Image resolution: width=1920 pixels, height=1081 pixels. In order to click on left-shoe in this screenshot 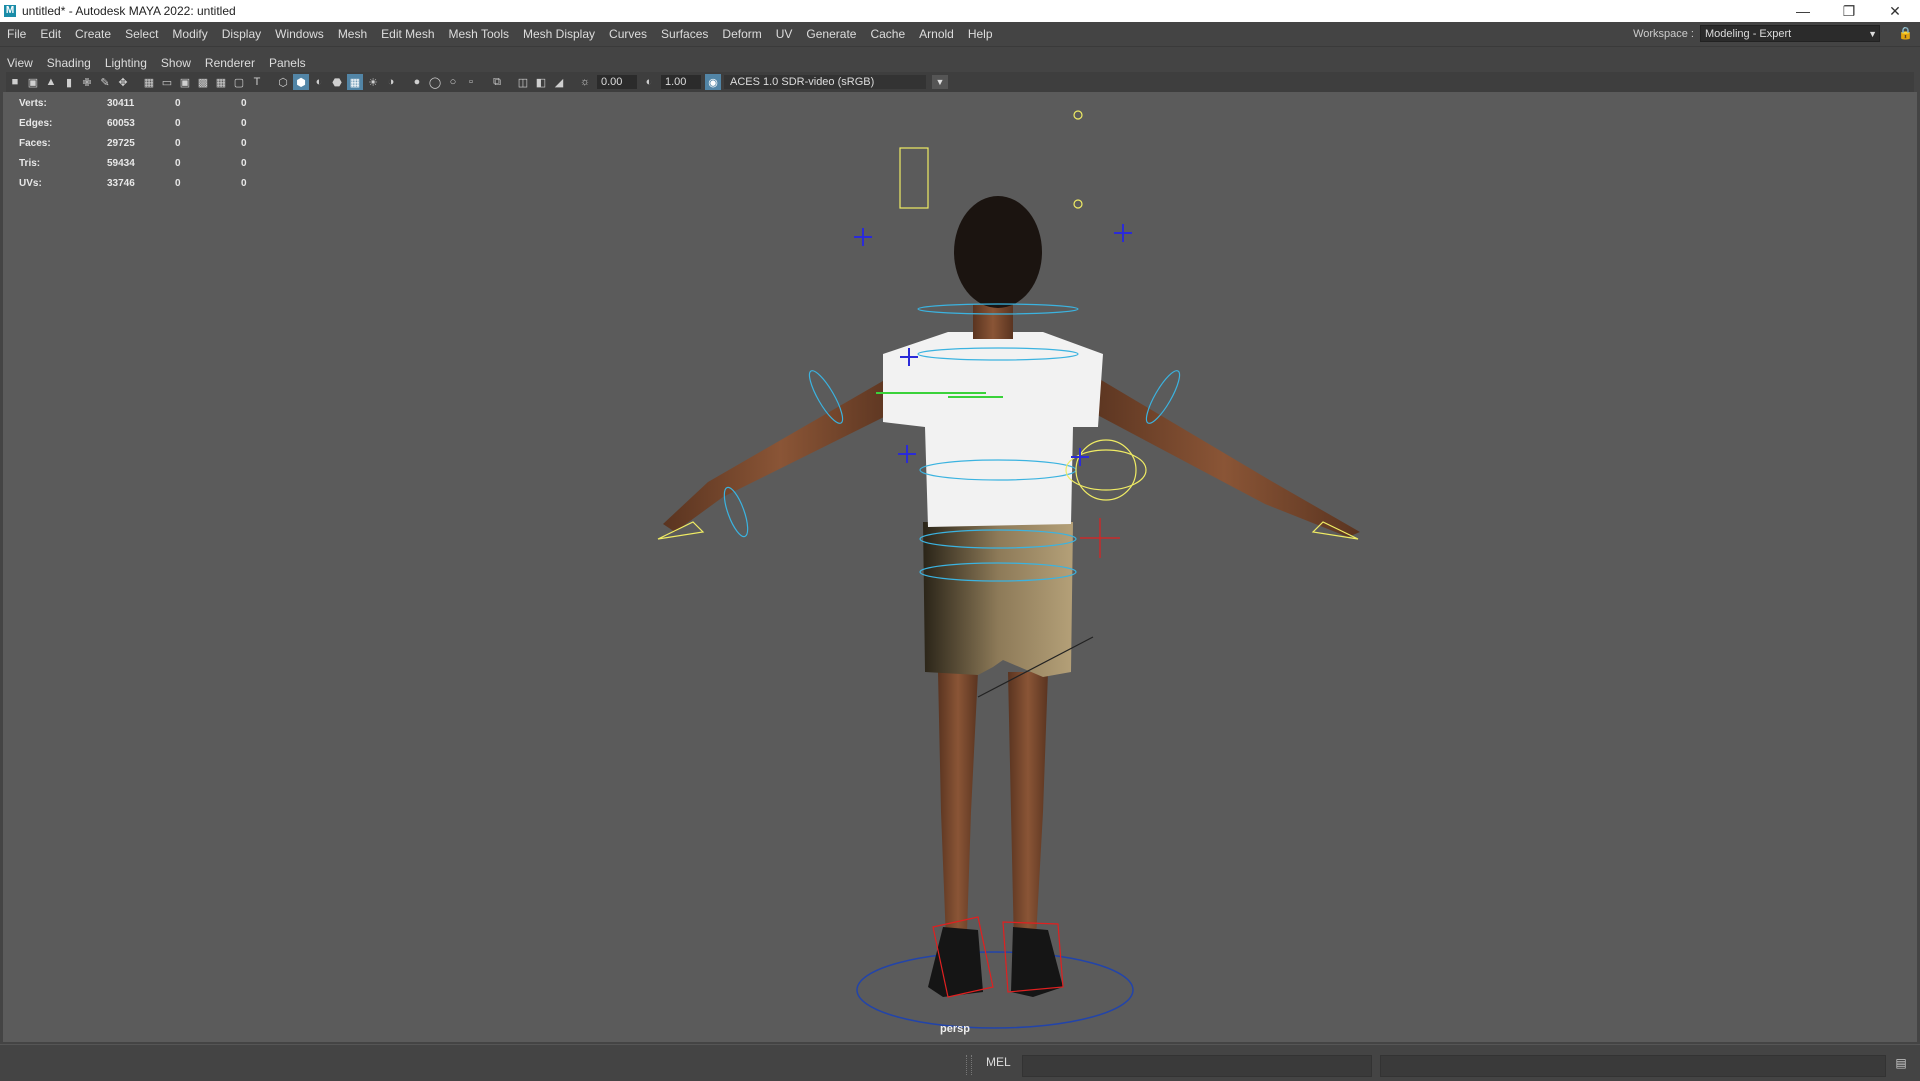, I will do `click(955, 962)`.